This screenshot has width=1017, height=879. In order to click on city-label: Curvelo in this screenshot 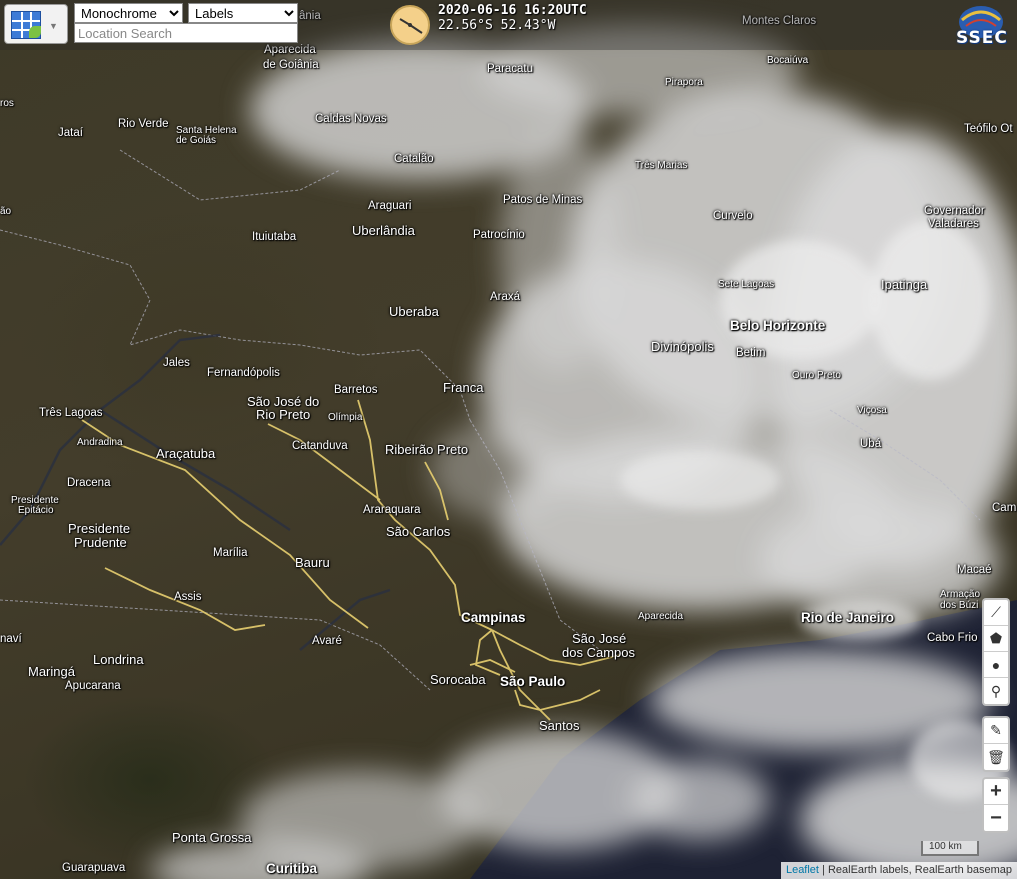, I will do `click(733, 216)`.